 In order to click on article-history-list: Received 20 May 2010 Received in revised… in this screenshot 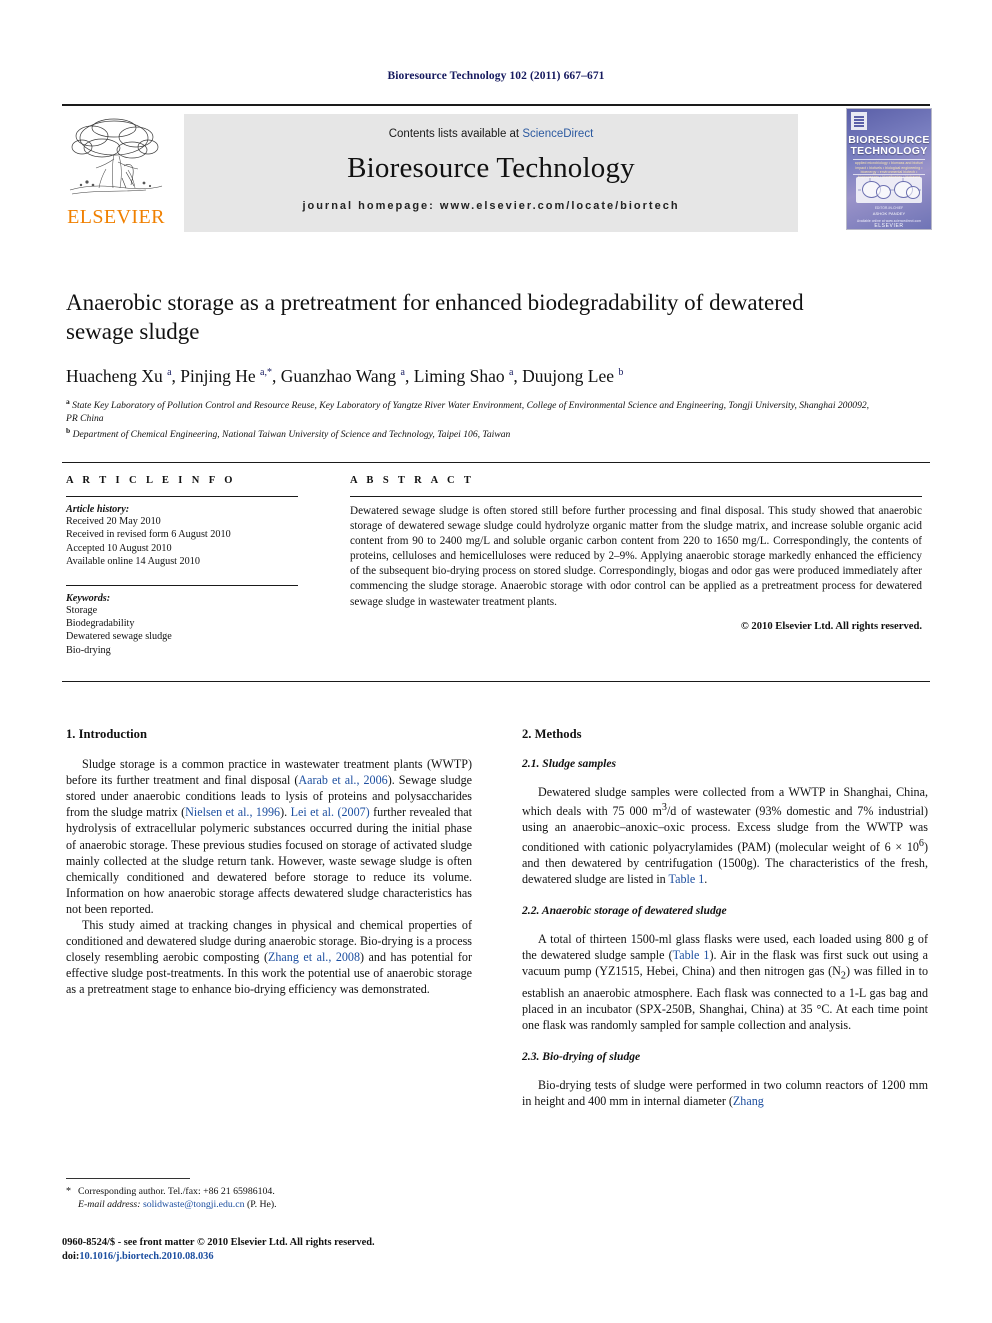, I will do `click(182, 542)`.